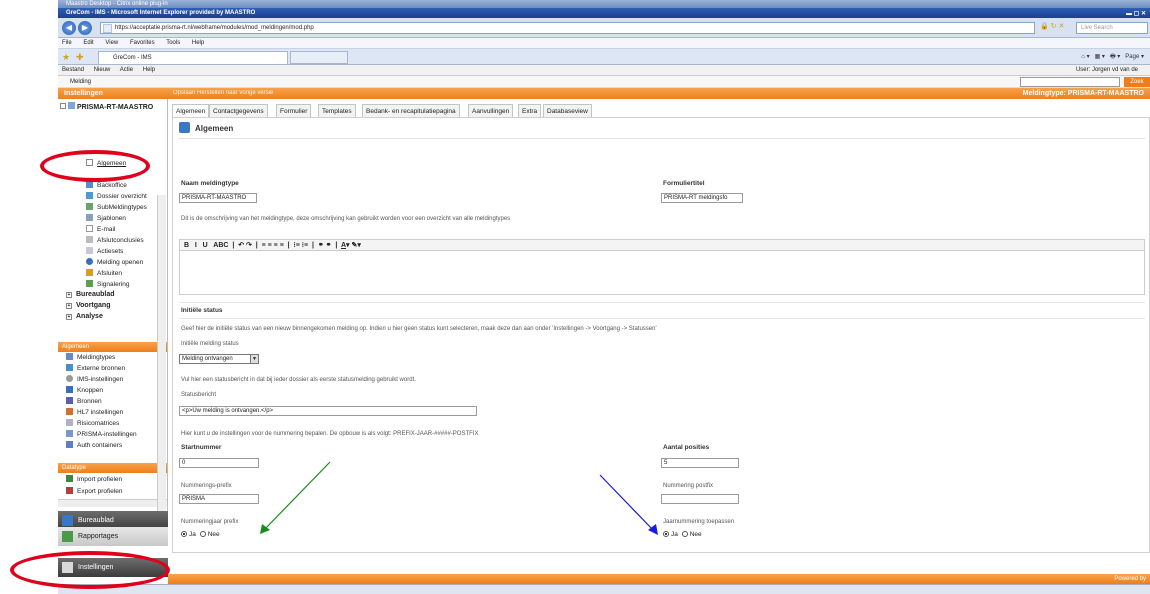 The image size is (1150, 594). Describe the element at coordinates (459, 498) in the screenshot. I see `annotation-arrows` at that location.